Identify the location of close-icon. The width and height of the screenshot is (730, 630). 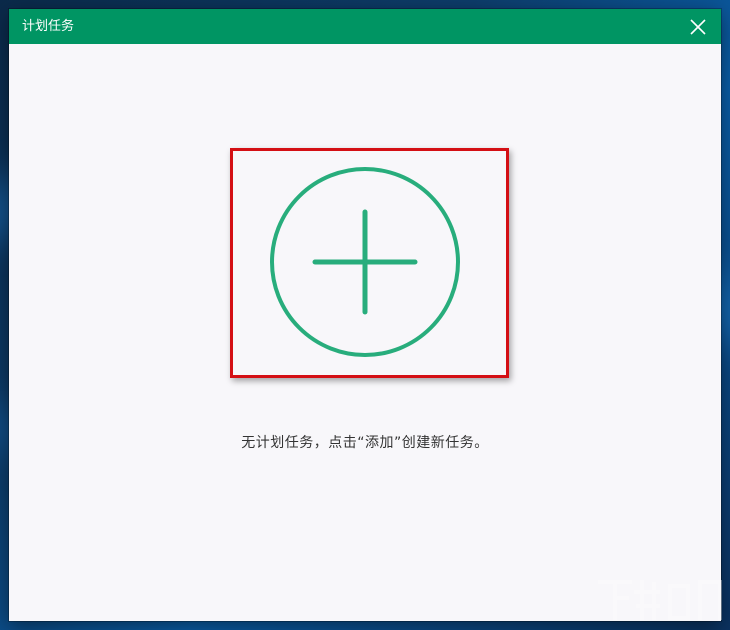
(698, 27).